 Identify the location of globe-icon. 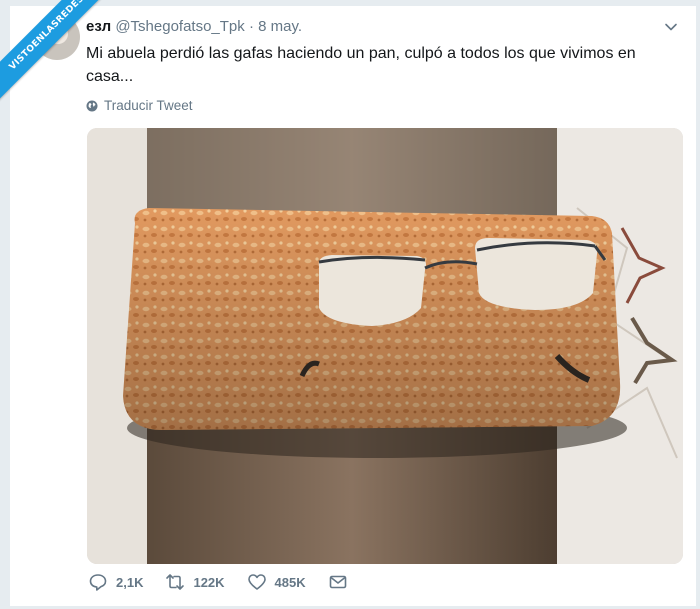
(92, 105).